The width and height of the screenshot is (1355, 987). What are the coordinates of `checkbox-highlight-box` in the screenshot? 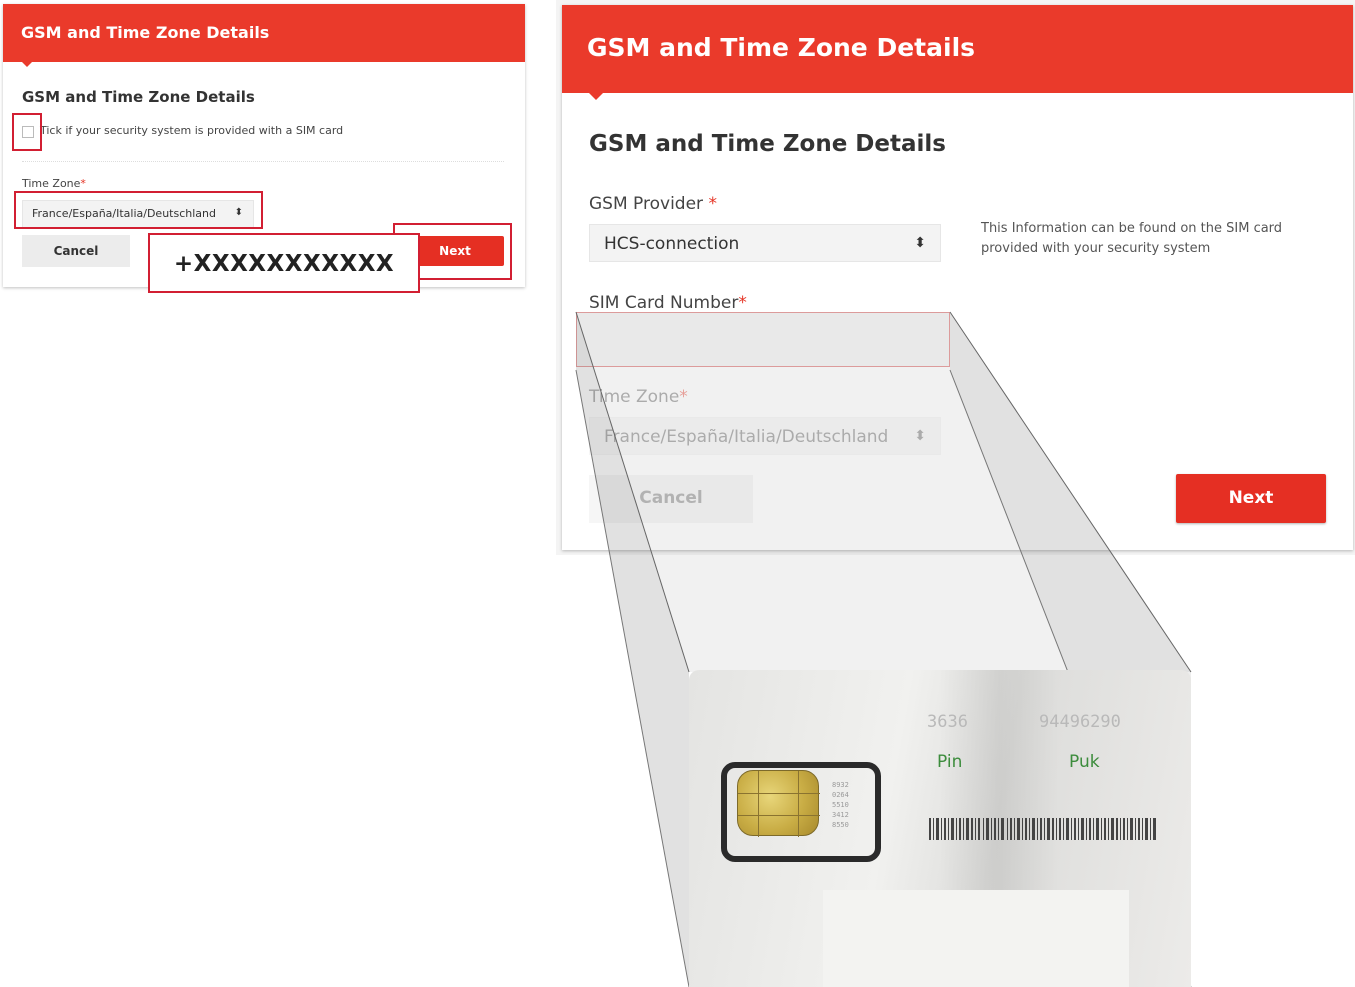 It's located at (27, 132).